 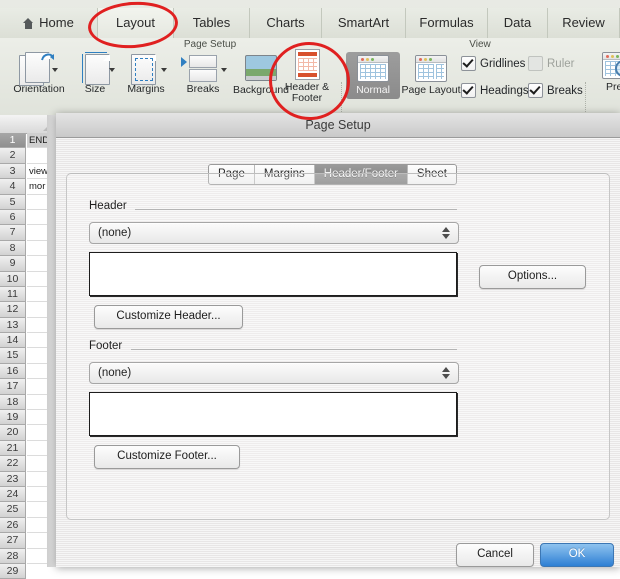 What do you see at coordinates (13, 448) in the screenshot?
I see `row-header: 21` at bounding box center [13, 448].